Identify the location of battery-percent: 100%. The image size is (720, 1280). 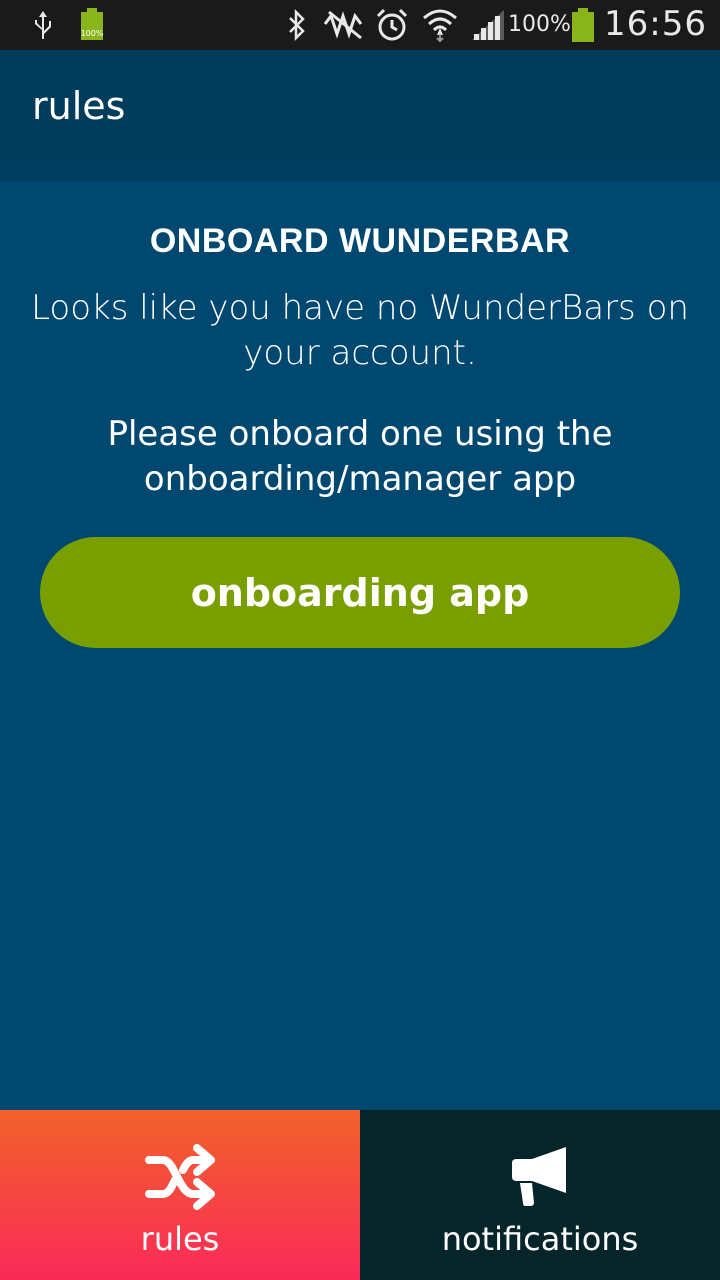
(539, 24).